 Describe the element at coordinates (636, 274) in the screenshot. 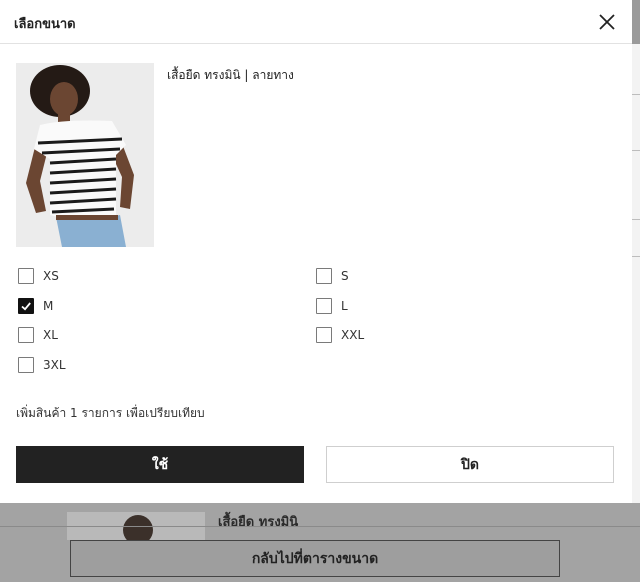

I see `background-side-panel` at that location.